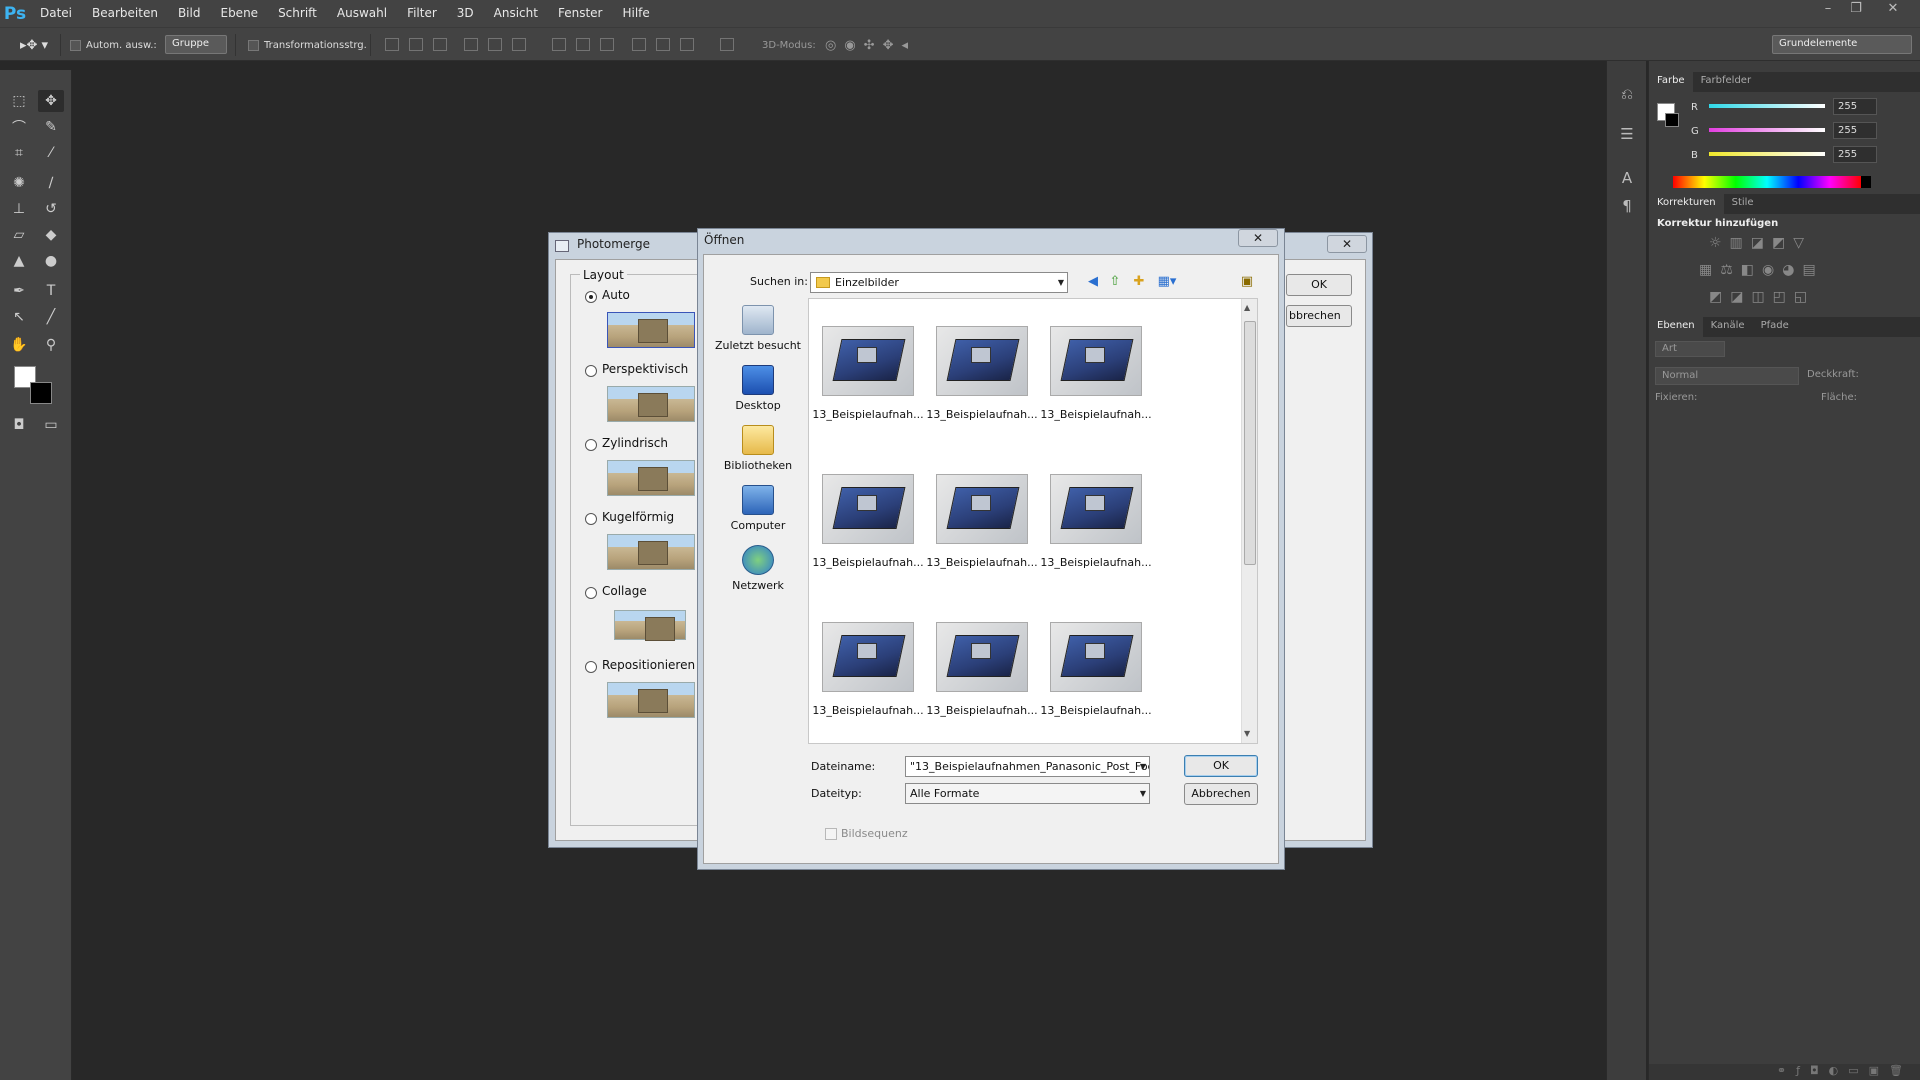 The height and width of the screenshot is (1080, 1920). I want to click on eraser-tool-icon: ▱, so click(19, 235).